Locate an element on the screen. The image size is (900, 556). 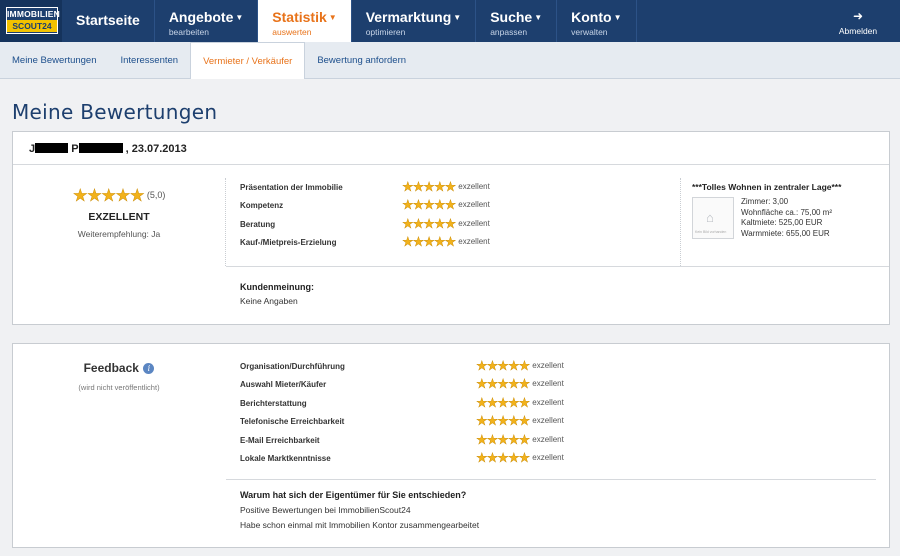
nav-statistik-label: Statistik is located at coordinates (299, 17).